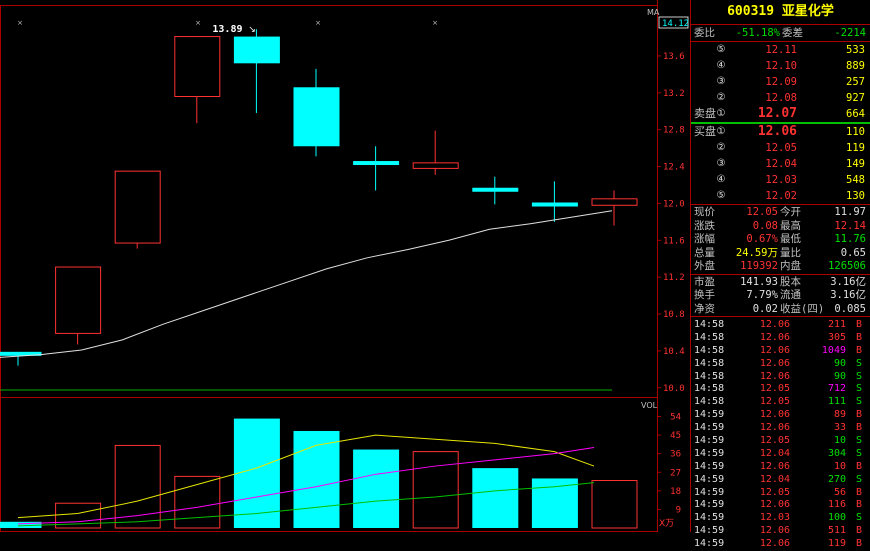 Image resolution: width=870 pixels, height=551 pixels. What do you see at coordinates (774, 389) in the screenshot?
I see `trade-price: 12.05` at bounding box center [774, 389].